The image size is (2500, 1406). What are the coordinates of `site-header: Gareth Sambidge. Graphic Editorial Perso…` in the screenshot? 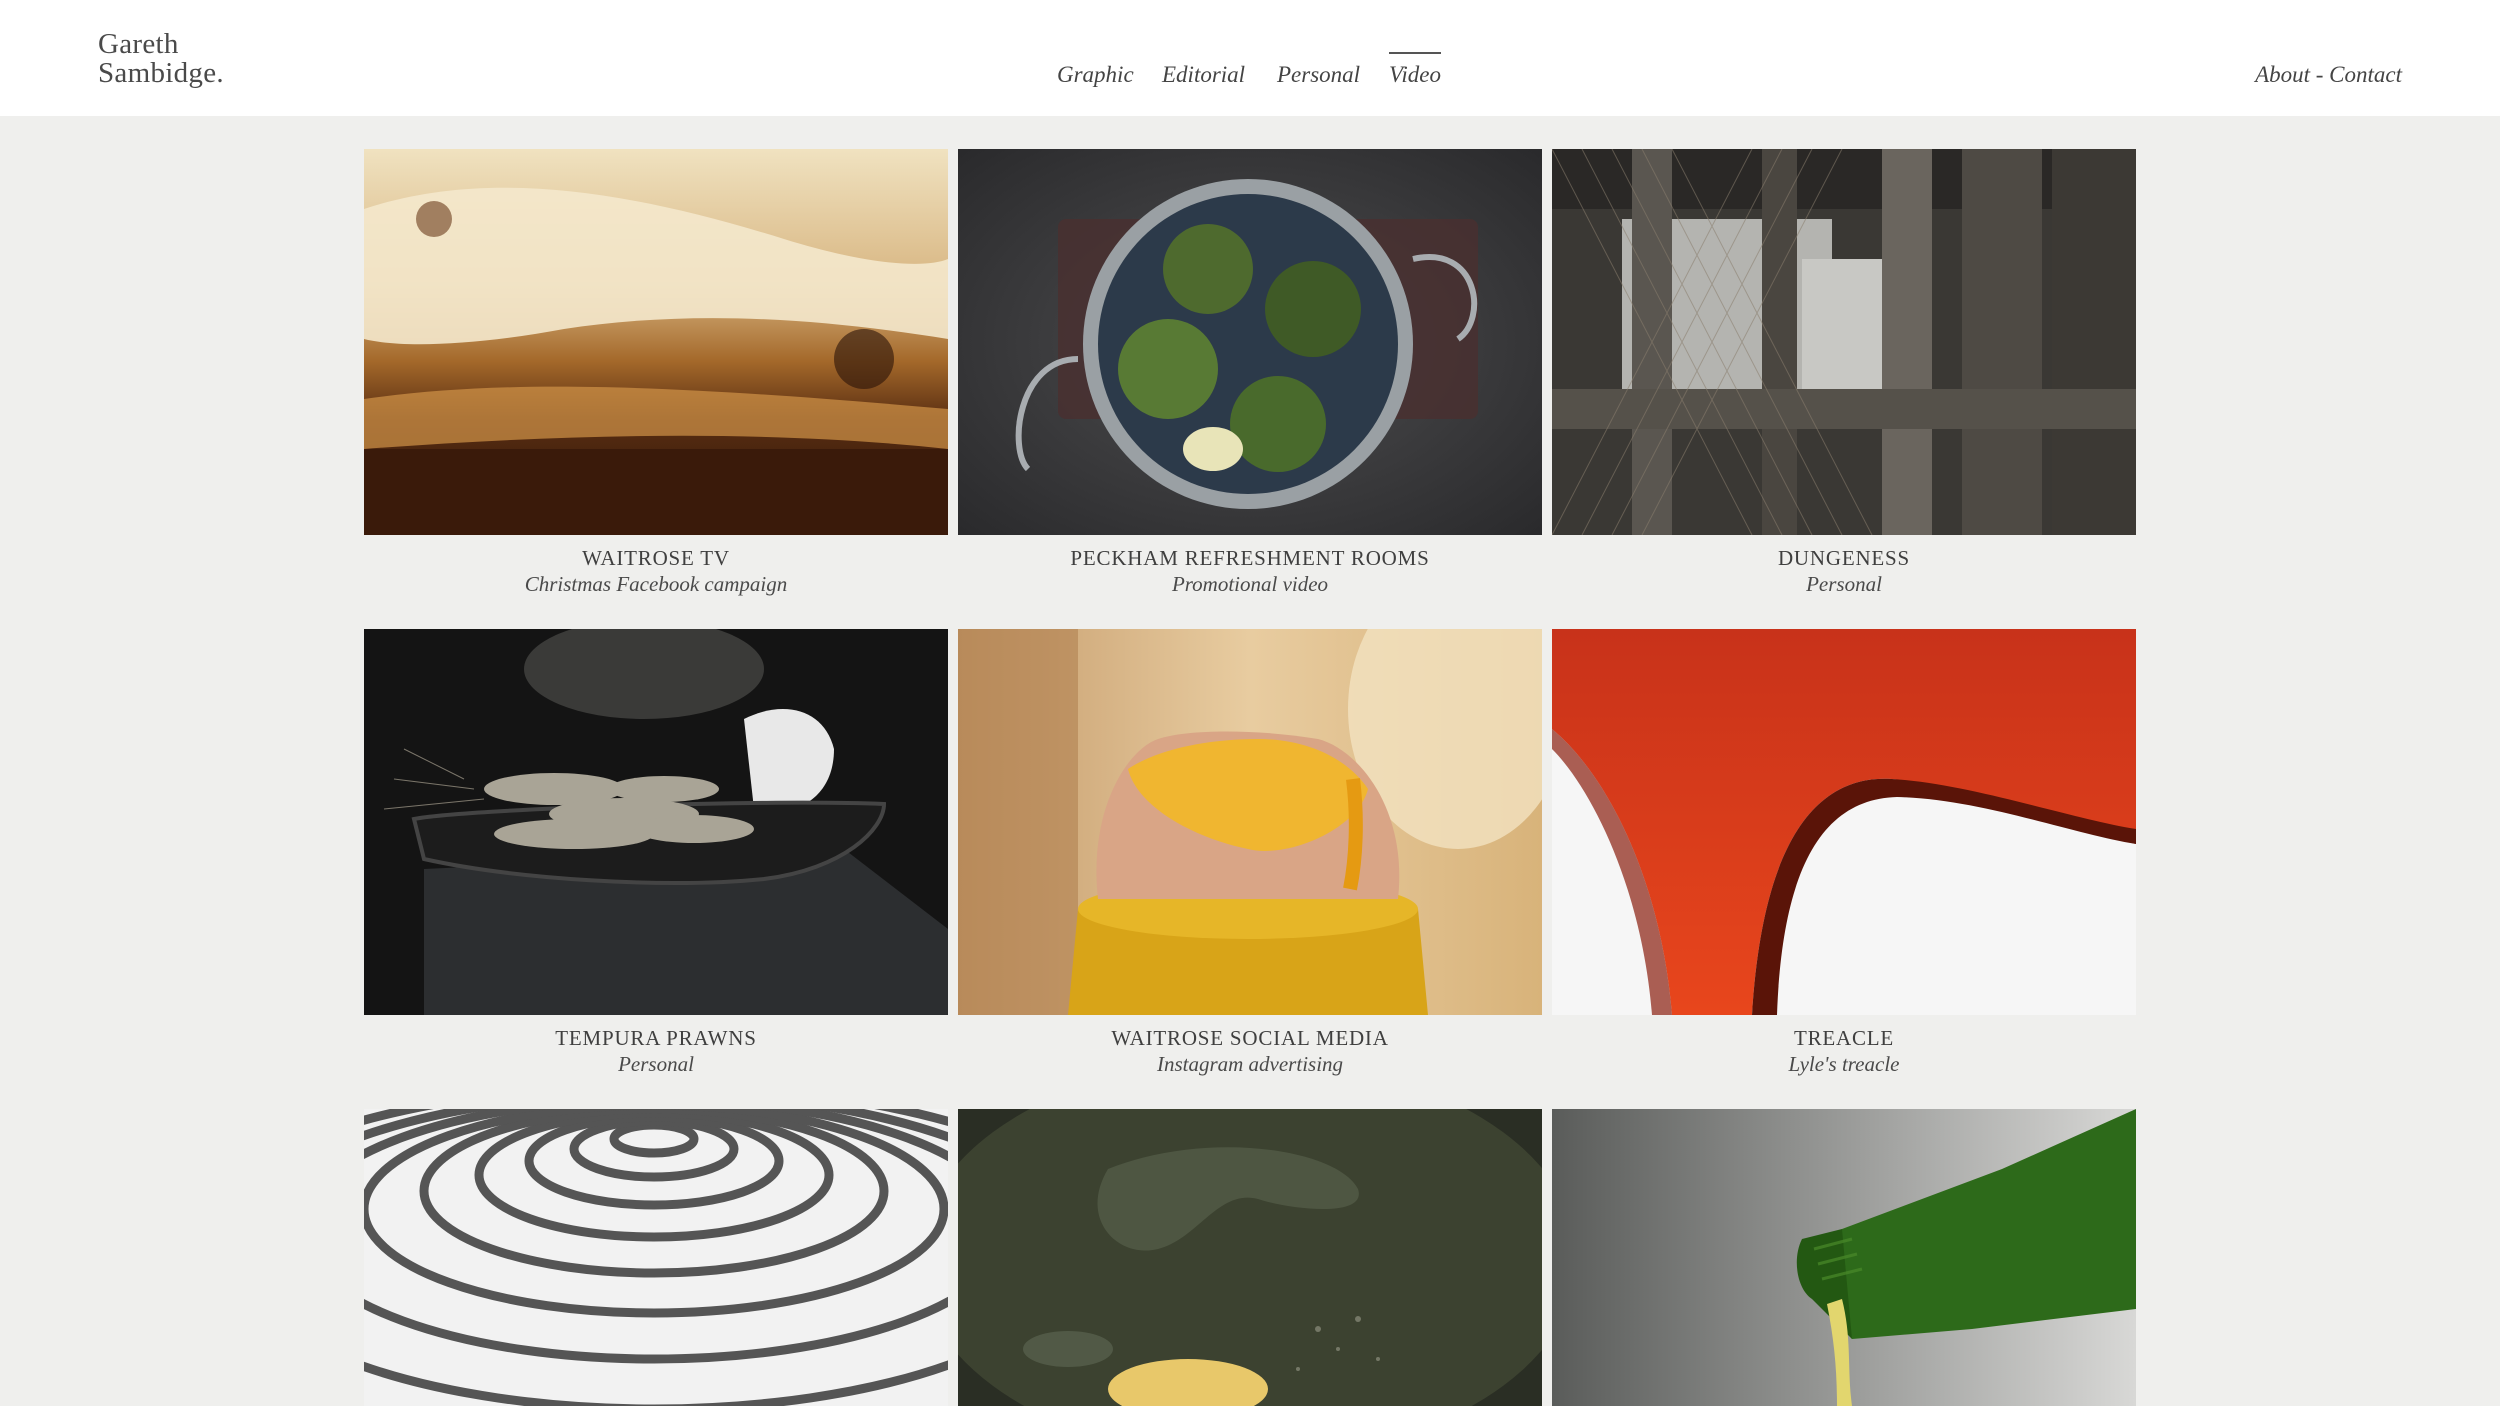 It's located at (1250, 58).